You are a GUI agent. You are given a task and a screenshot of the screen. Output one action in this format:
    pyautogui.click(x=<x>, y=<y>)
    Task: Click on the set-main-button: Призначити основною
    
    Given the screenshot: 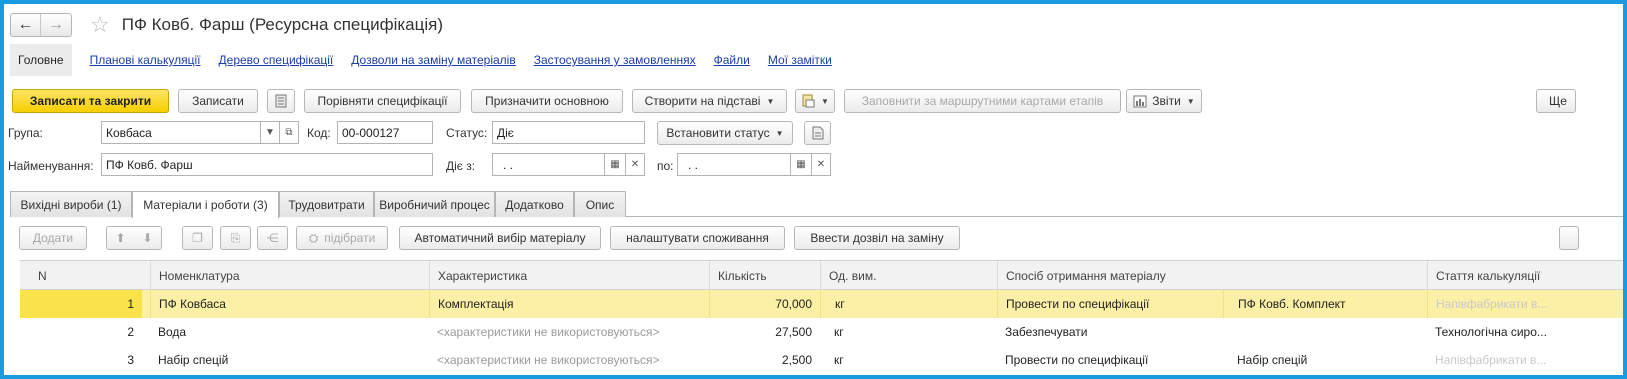 What is the action you would take?
    pyautogui.click(x=547, y=101)
    